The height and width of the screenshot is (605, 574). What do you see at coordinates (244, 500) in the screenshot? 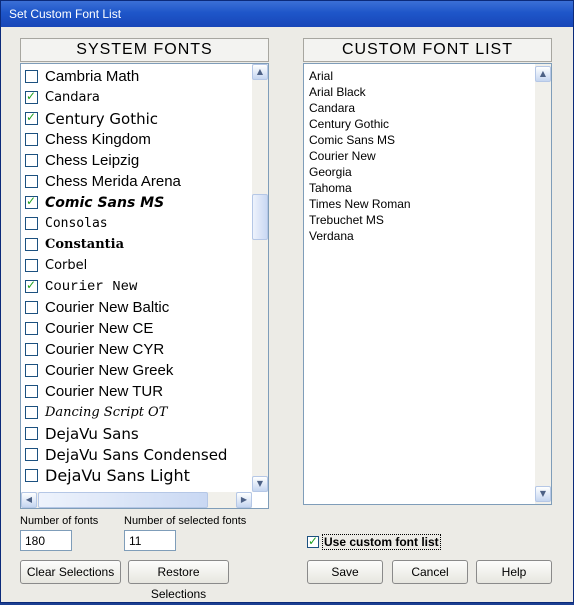
I see `scroll-right-arrow-icon: ▶` at bounding box center [244, 500].